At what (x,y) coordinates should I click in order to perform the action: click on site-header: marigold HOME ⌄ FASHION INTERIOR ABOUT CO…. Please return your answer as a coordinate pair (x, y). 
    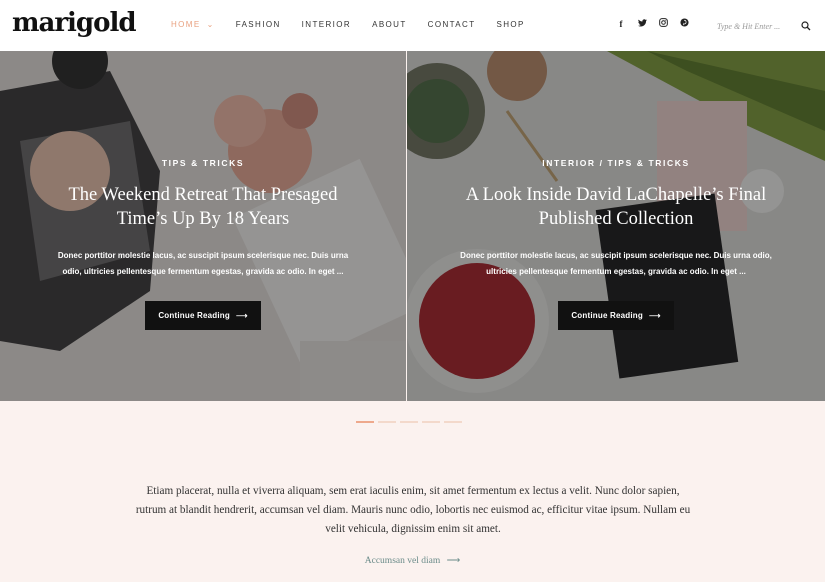
    Looking at the image, I should click on (412, 25).